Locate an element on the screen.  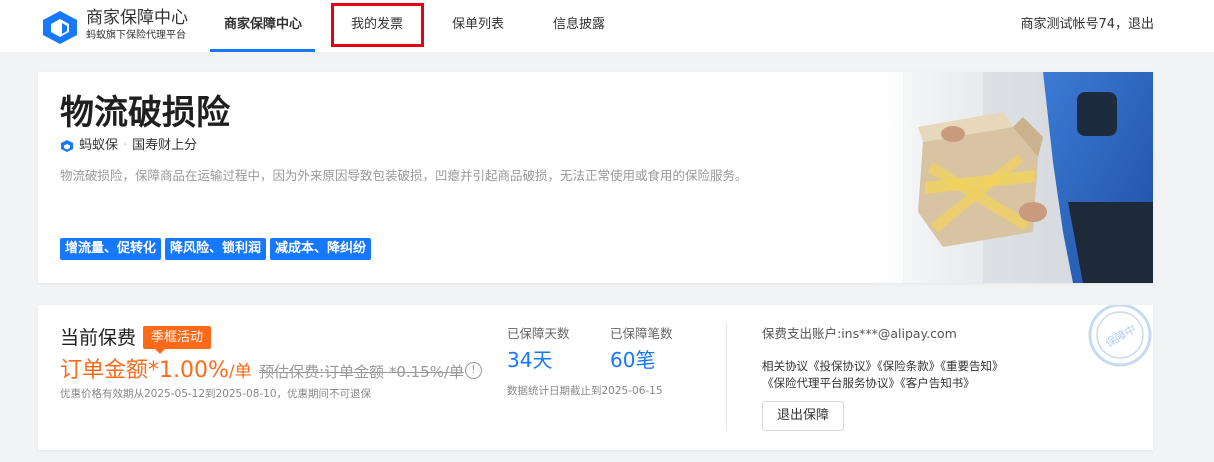
nav-policy-list: 保单列表 is located at coordinates (478, 25).